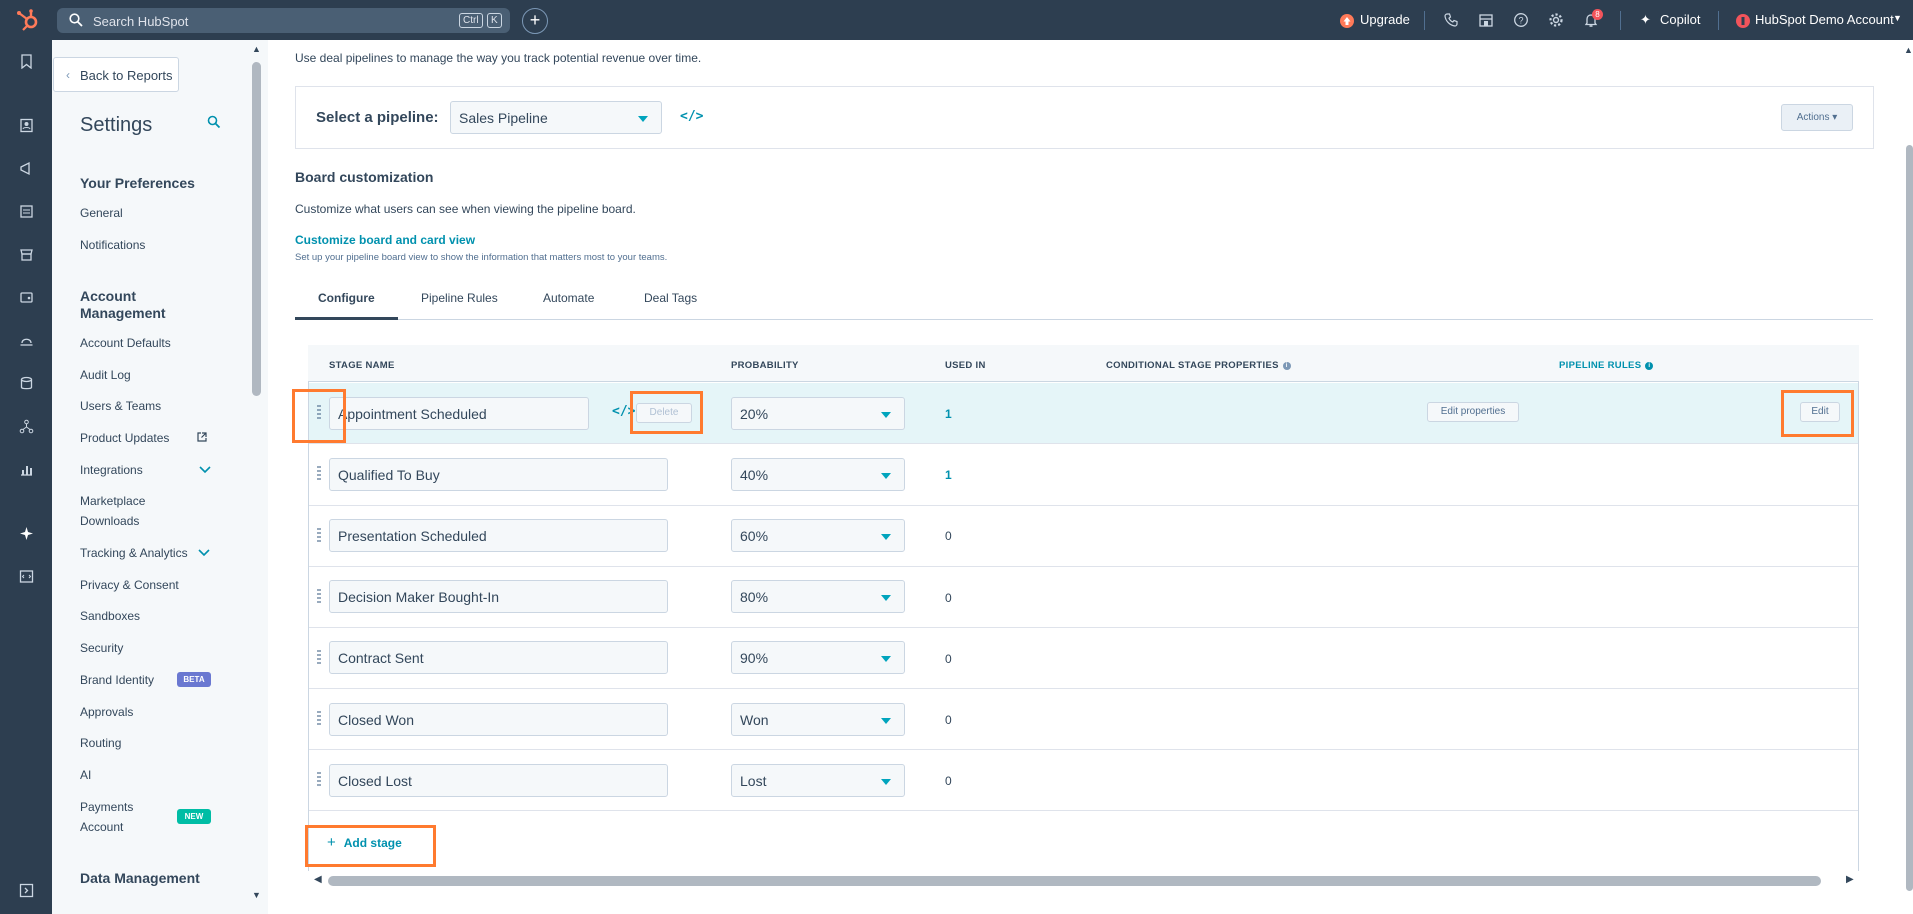 The width and height of the screenshot is (1913, 914). Describe the element at coordinates (26, 533) in the screenshot. I see `breeze-sparkle-icon` at that location.